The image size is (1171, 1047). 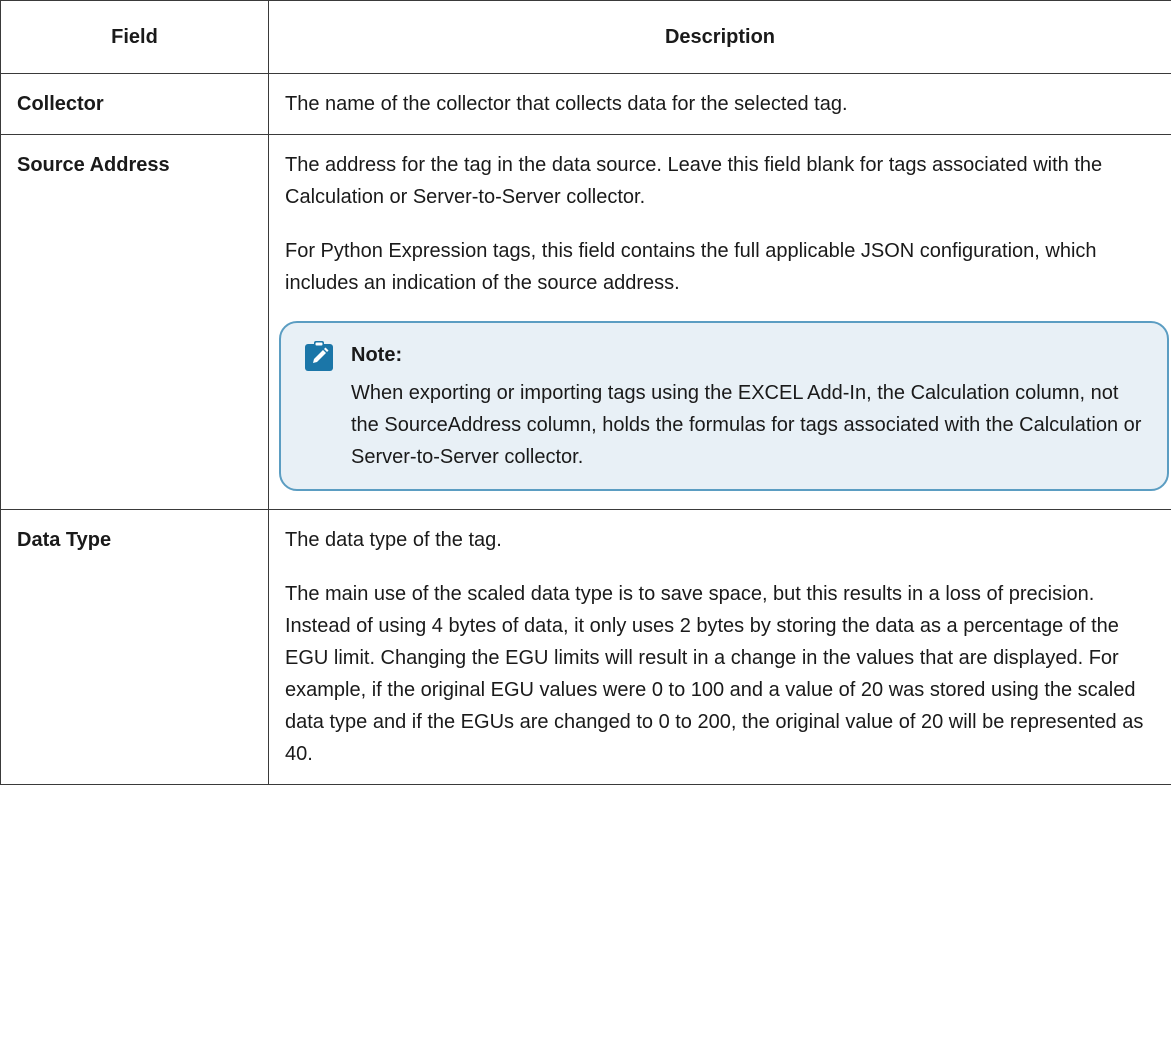 I want to click on pencil-note-icon, so click(x=320, y=356).